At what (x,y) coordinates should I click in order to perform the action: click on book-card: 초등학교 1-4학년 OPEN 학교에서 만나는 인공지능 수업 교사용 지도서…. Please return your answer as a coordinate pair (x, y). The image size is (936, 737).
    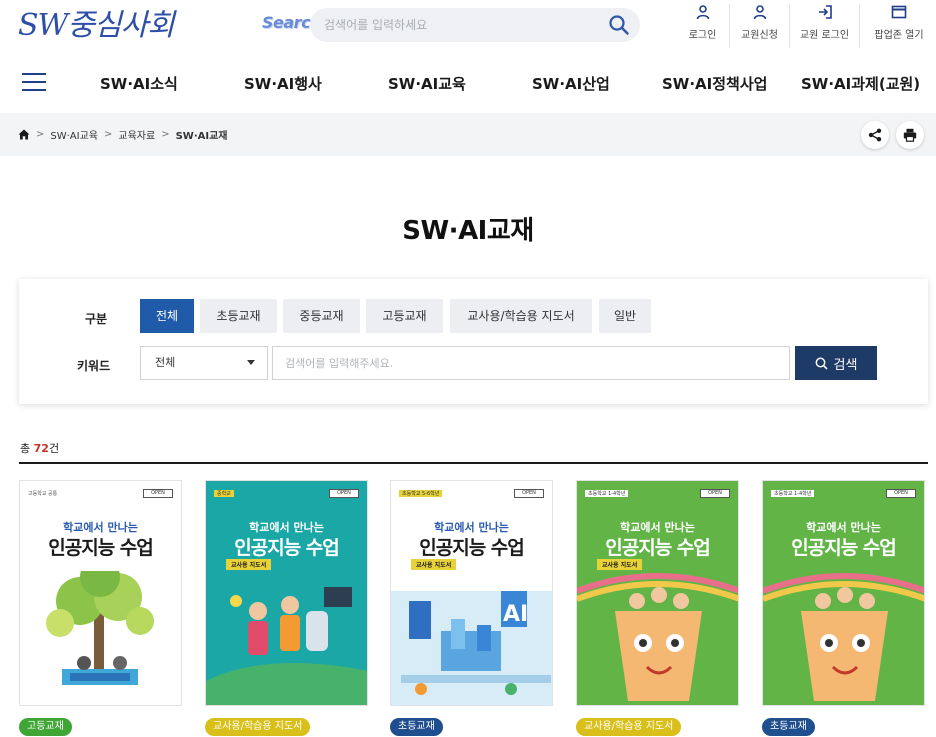
    Looking at the image, I should click on (657, 608).